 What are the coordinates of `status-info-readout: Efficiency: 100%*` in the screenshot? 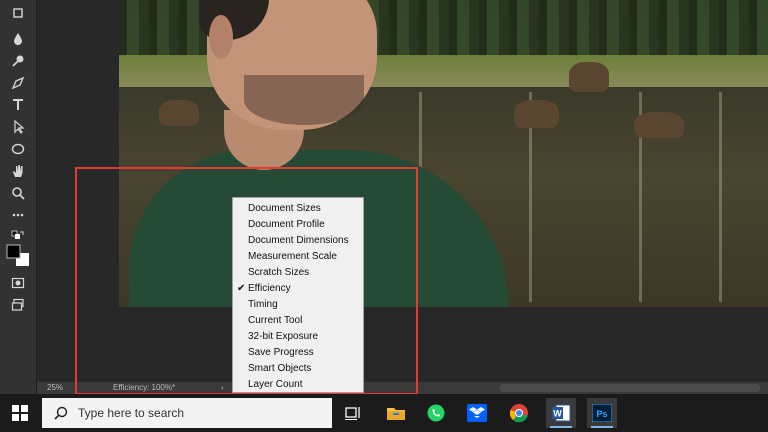 It's located at (144, 387).